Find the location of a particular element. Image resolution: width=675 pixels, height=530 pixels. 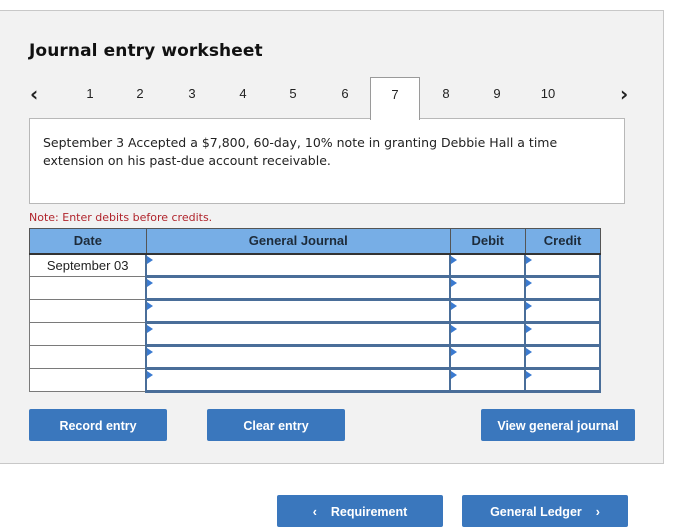

date-cell: September 03 is located at coordinates (88, 265).